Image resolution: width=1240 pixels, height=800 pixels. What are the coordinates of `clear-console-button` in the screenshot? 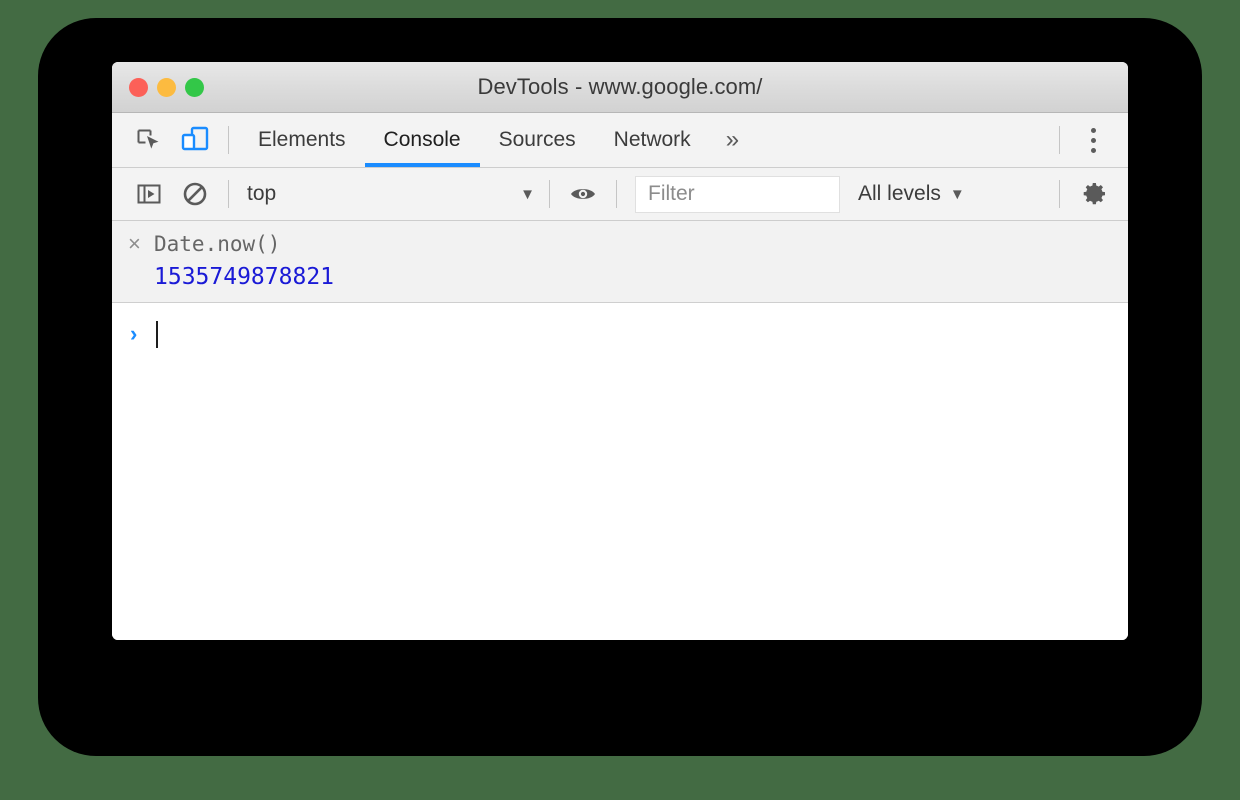 It's located at (195, 194).